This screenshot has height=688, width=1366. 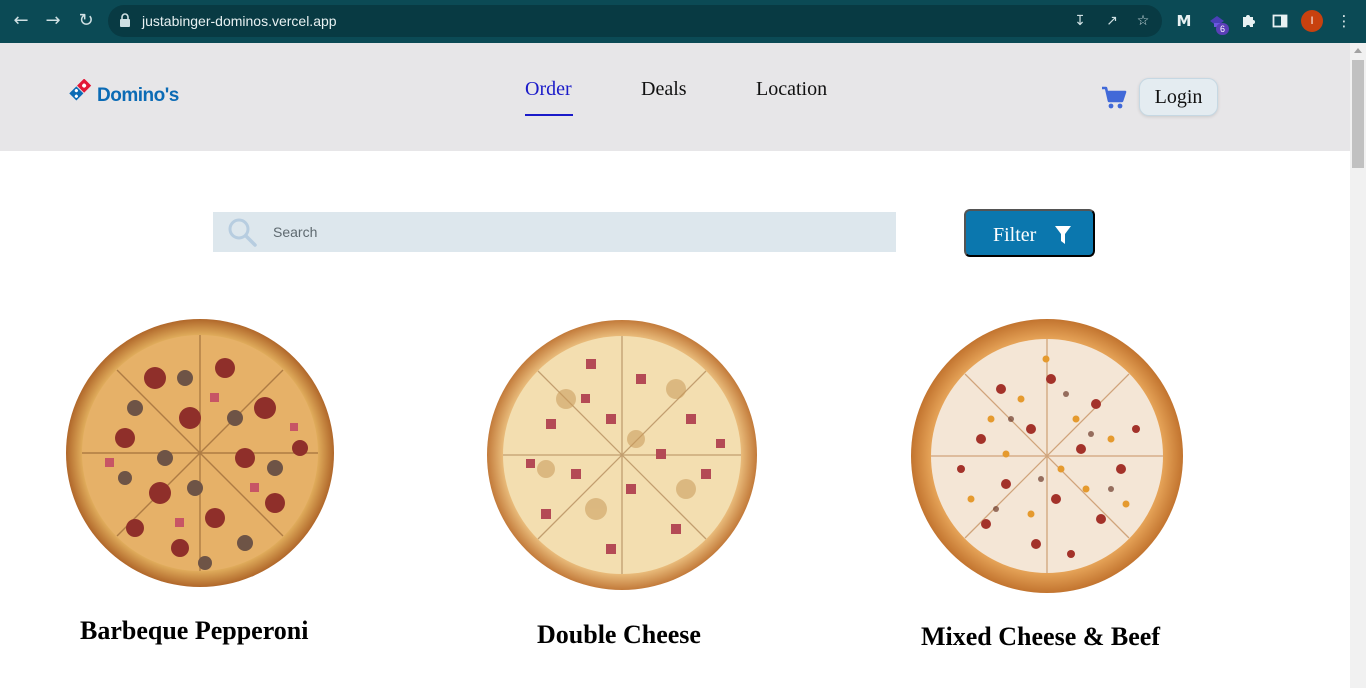 What do you see at coordinates (548, 89) in the screenshot?
I see `nav-order: Order` at bounding box center [548, 89].